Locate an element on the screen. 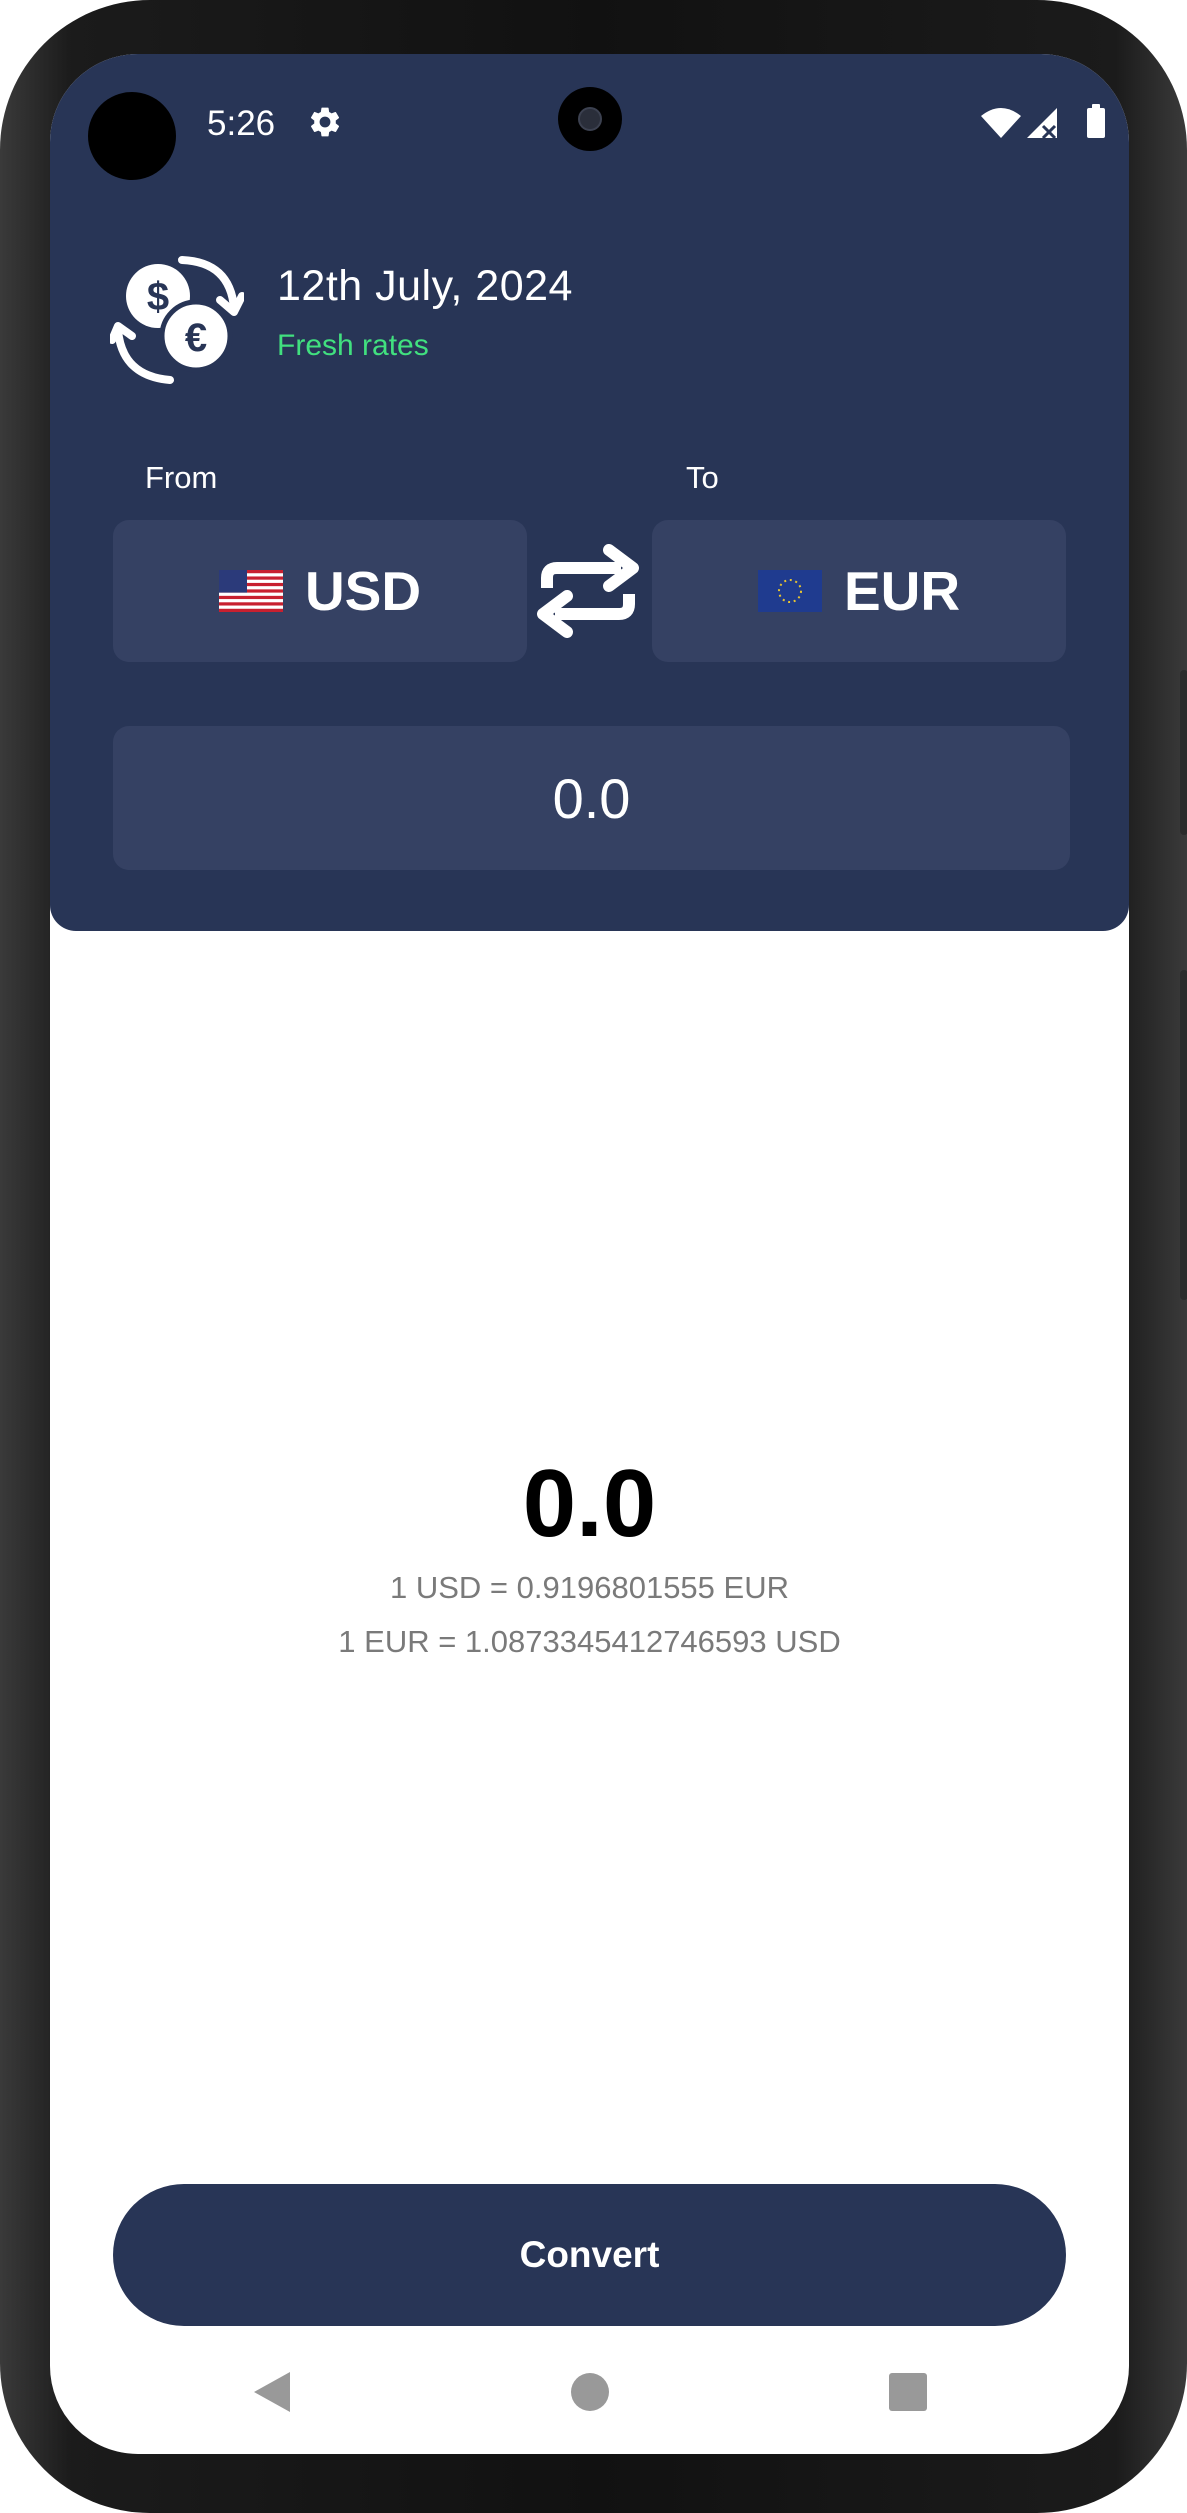 This screenshot has height=2513, width=1187. rates-date: 12th July, 2024 is located at coordinates (425, 286).